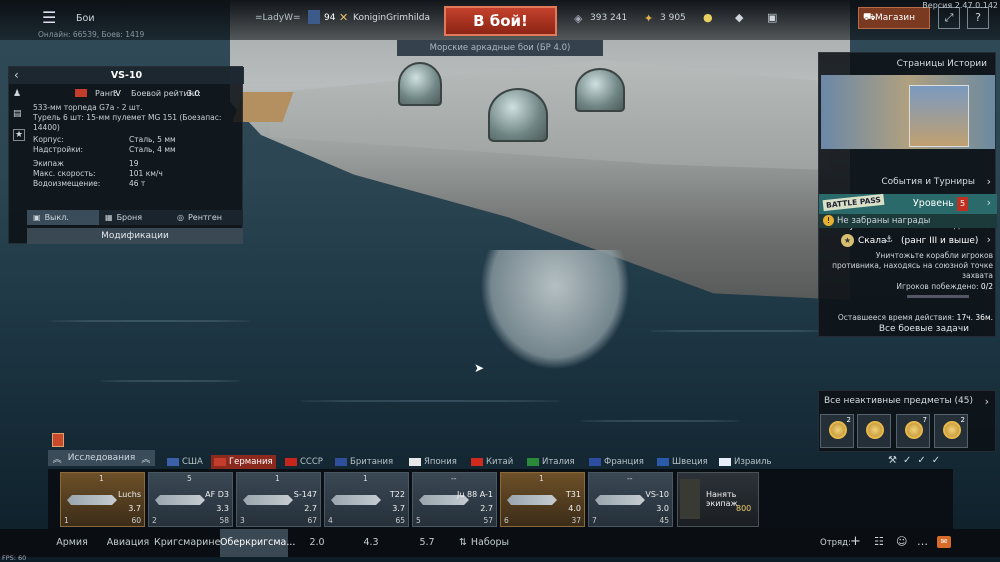  What do you see at coordinates (492, 462) in the screenshot?
I see `nation-tab: Китай` at bounding box center [492, 462].